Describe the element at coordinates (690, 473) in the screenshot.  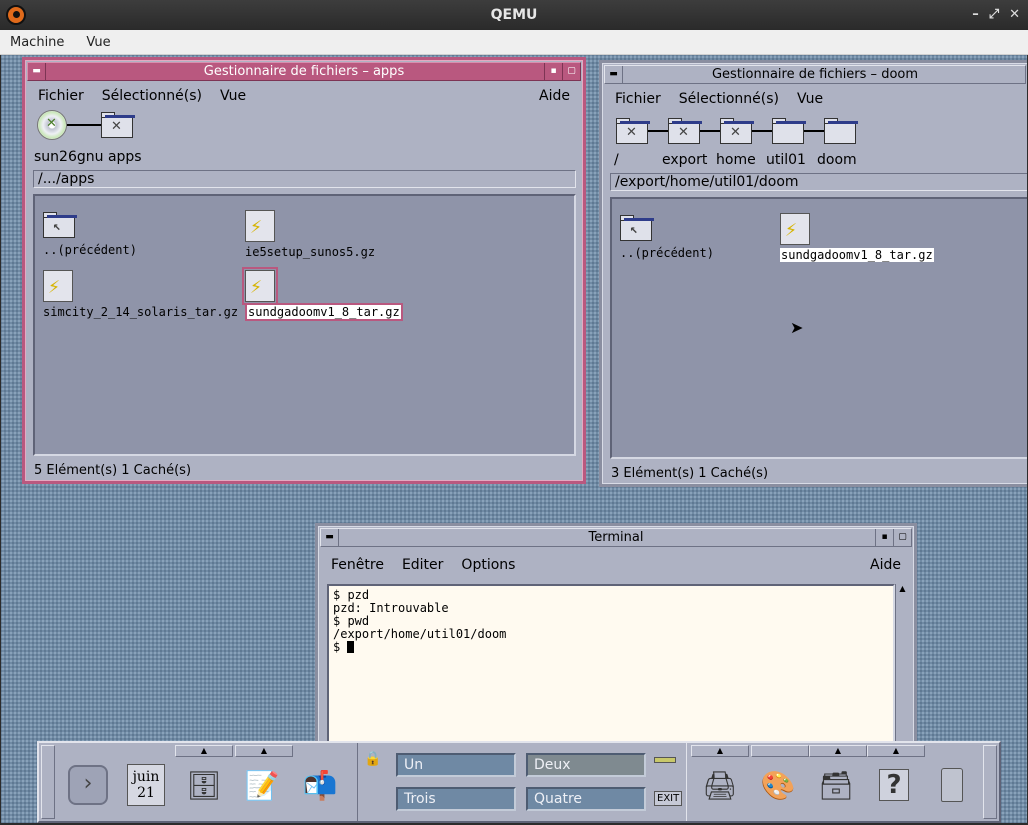
I see `status-text: 3 Elément(s) 1 Caché(s)` at that location.